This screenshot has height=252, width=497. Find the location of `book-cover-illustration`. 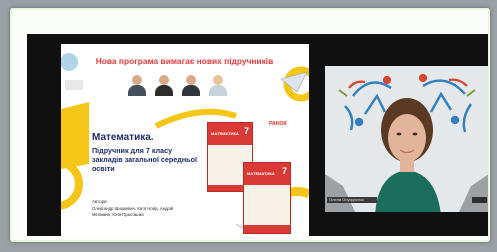

book-cover-illustration is located at coordinates (267, 205).